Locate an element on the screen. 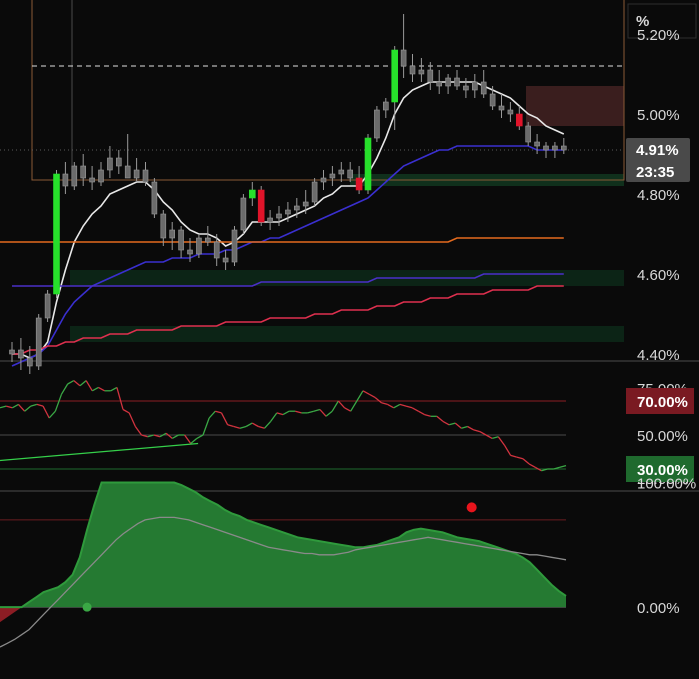 The width and height of the screenshot is (699, 679). rsi-50-label: 50.00% is located at coordinates (662, 436).